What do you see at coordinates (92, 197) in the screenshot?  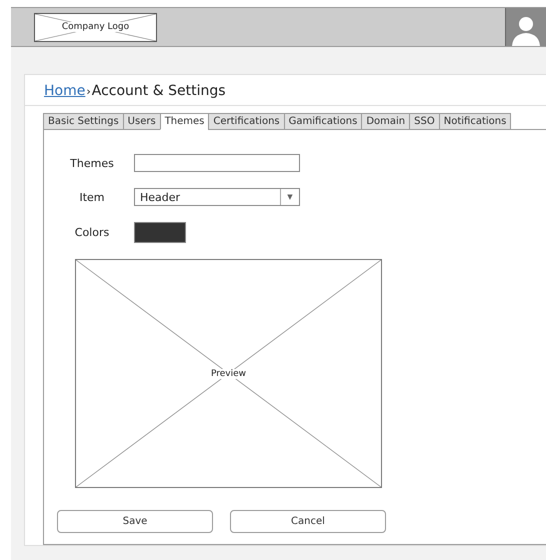 I see `field-label: Item` at bounding box center [92, 197].